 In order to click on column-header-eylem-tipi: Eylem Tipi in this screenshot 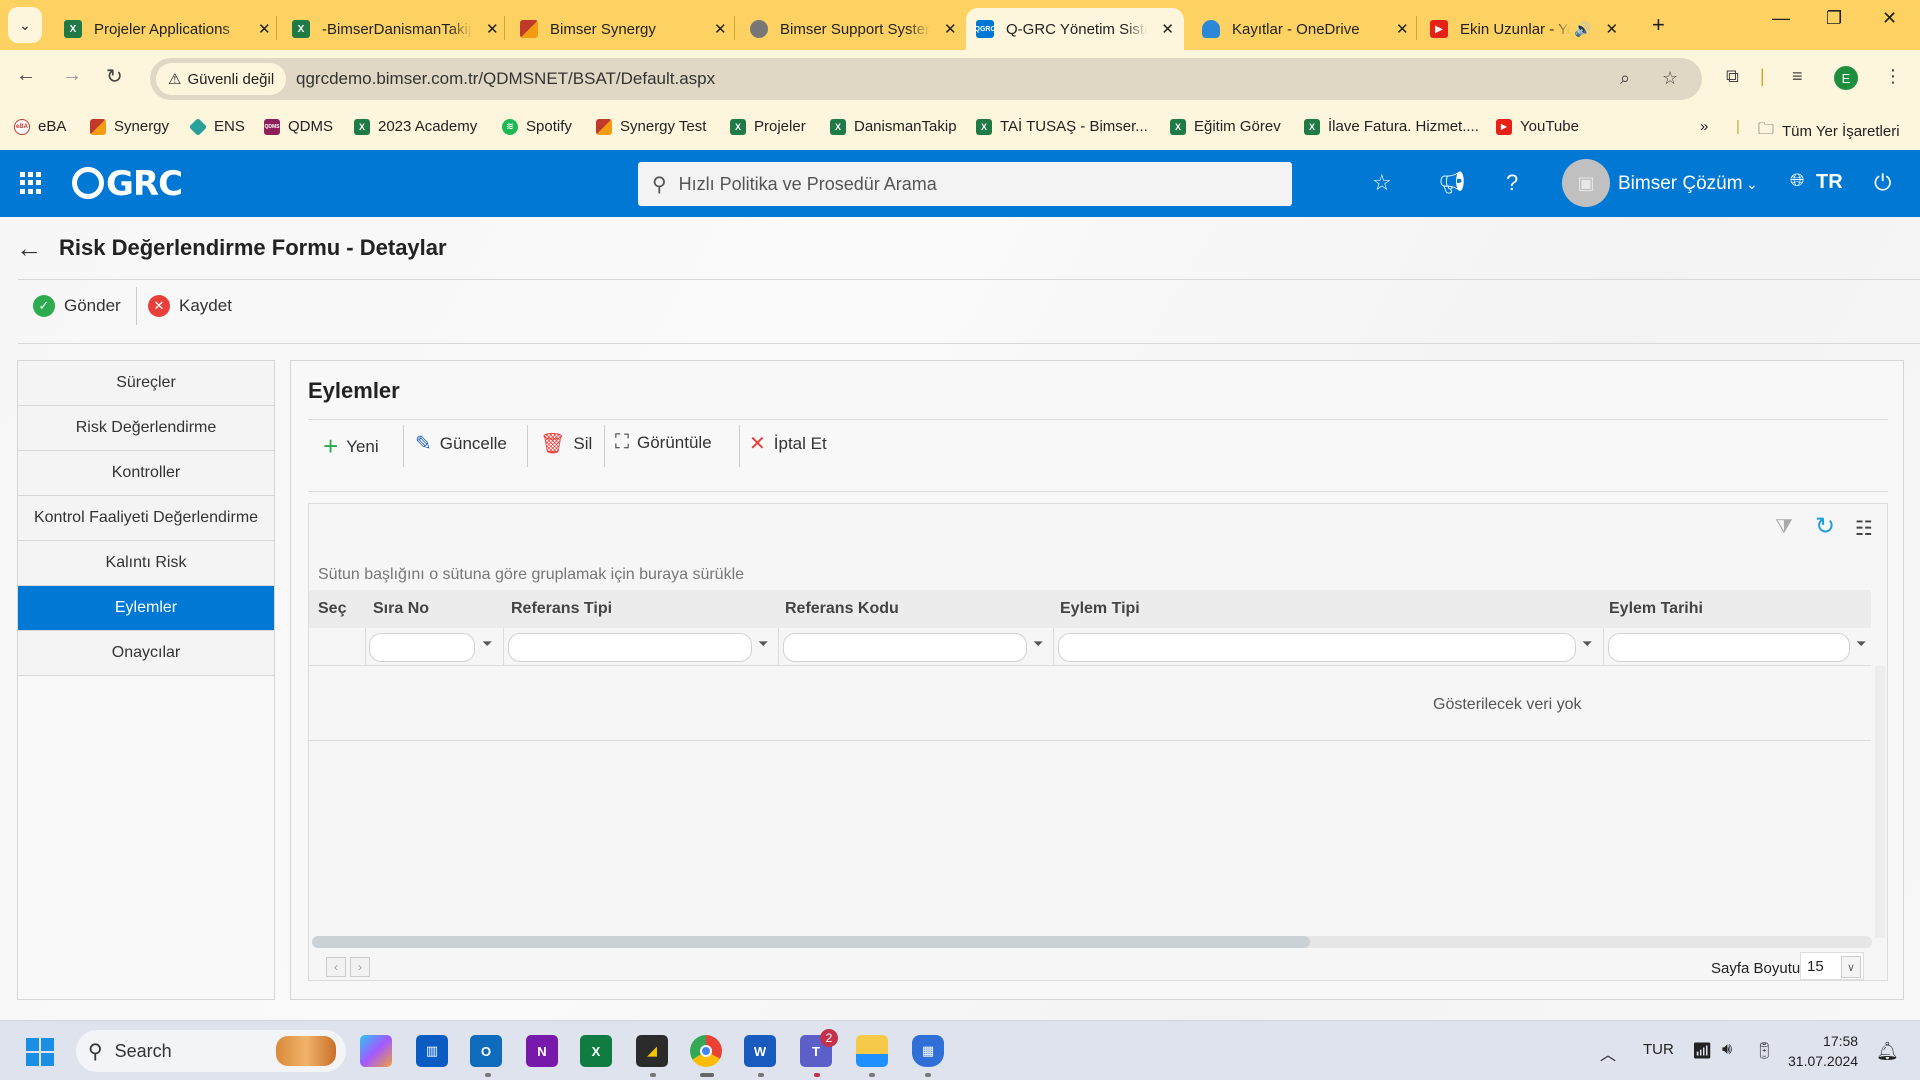, I will do `click(1100, 609)`.